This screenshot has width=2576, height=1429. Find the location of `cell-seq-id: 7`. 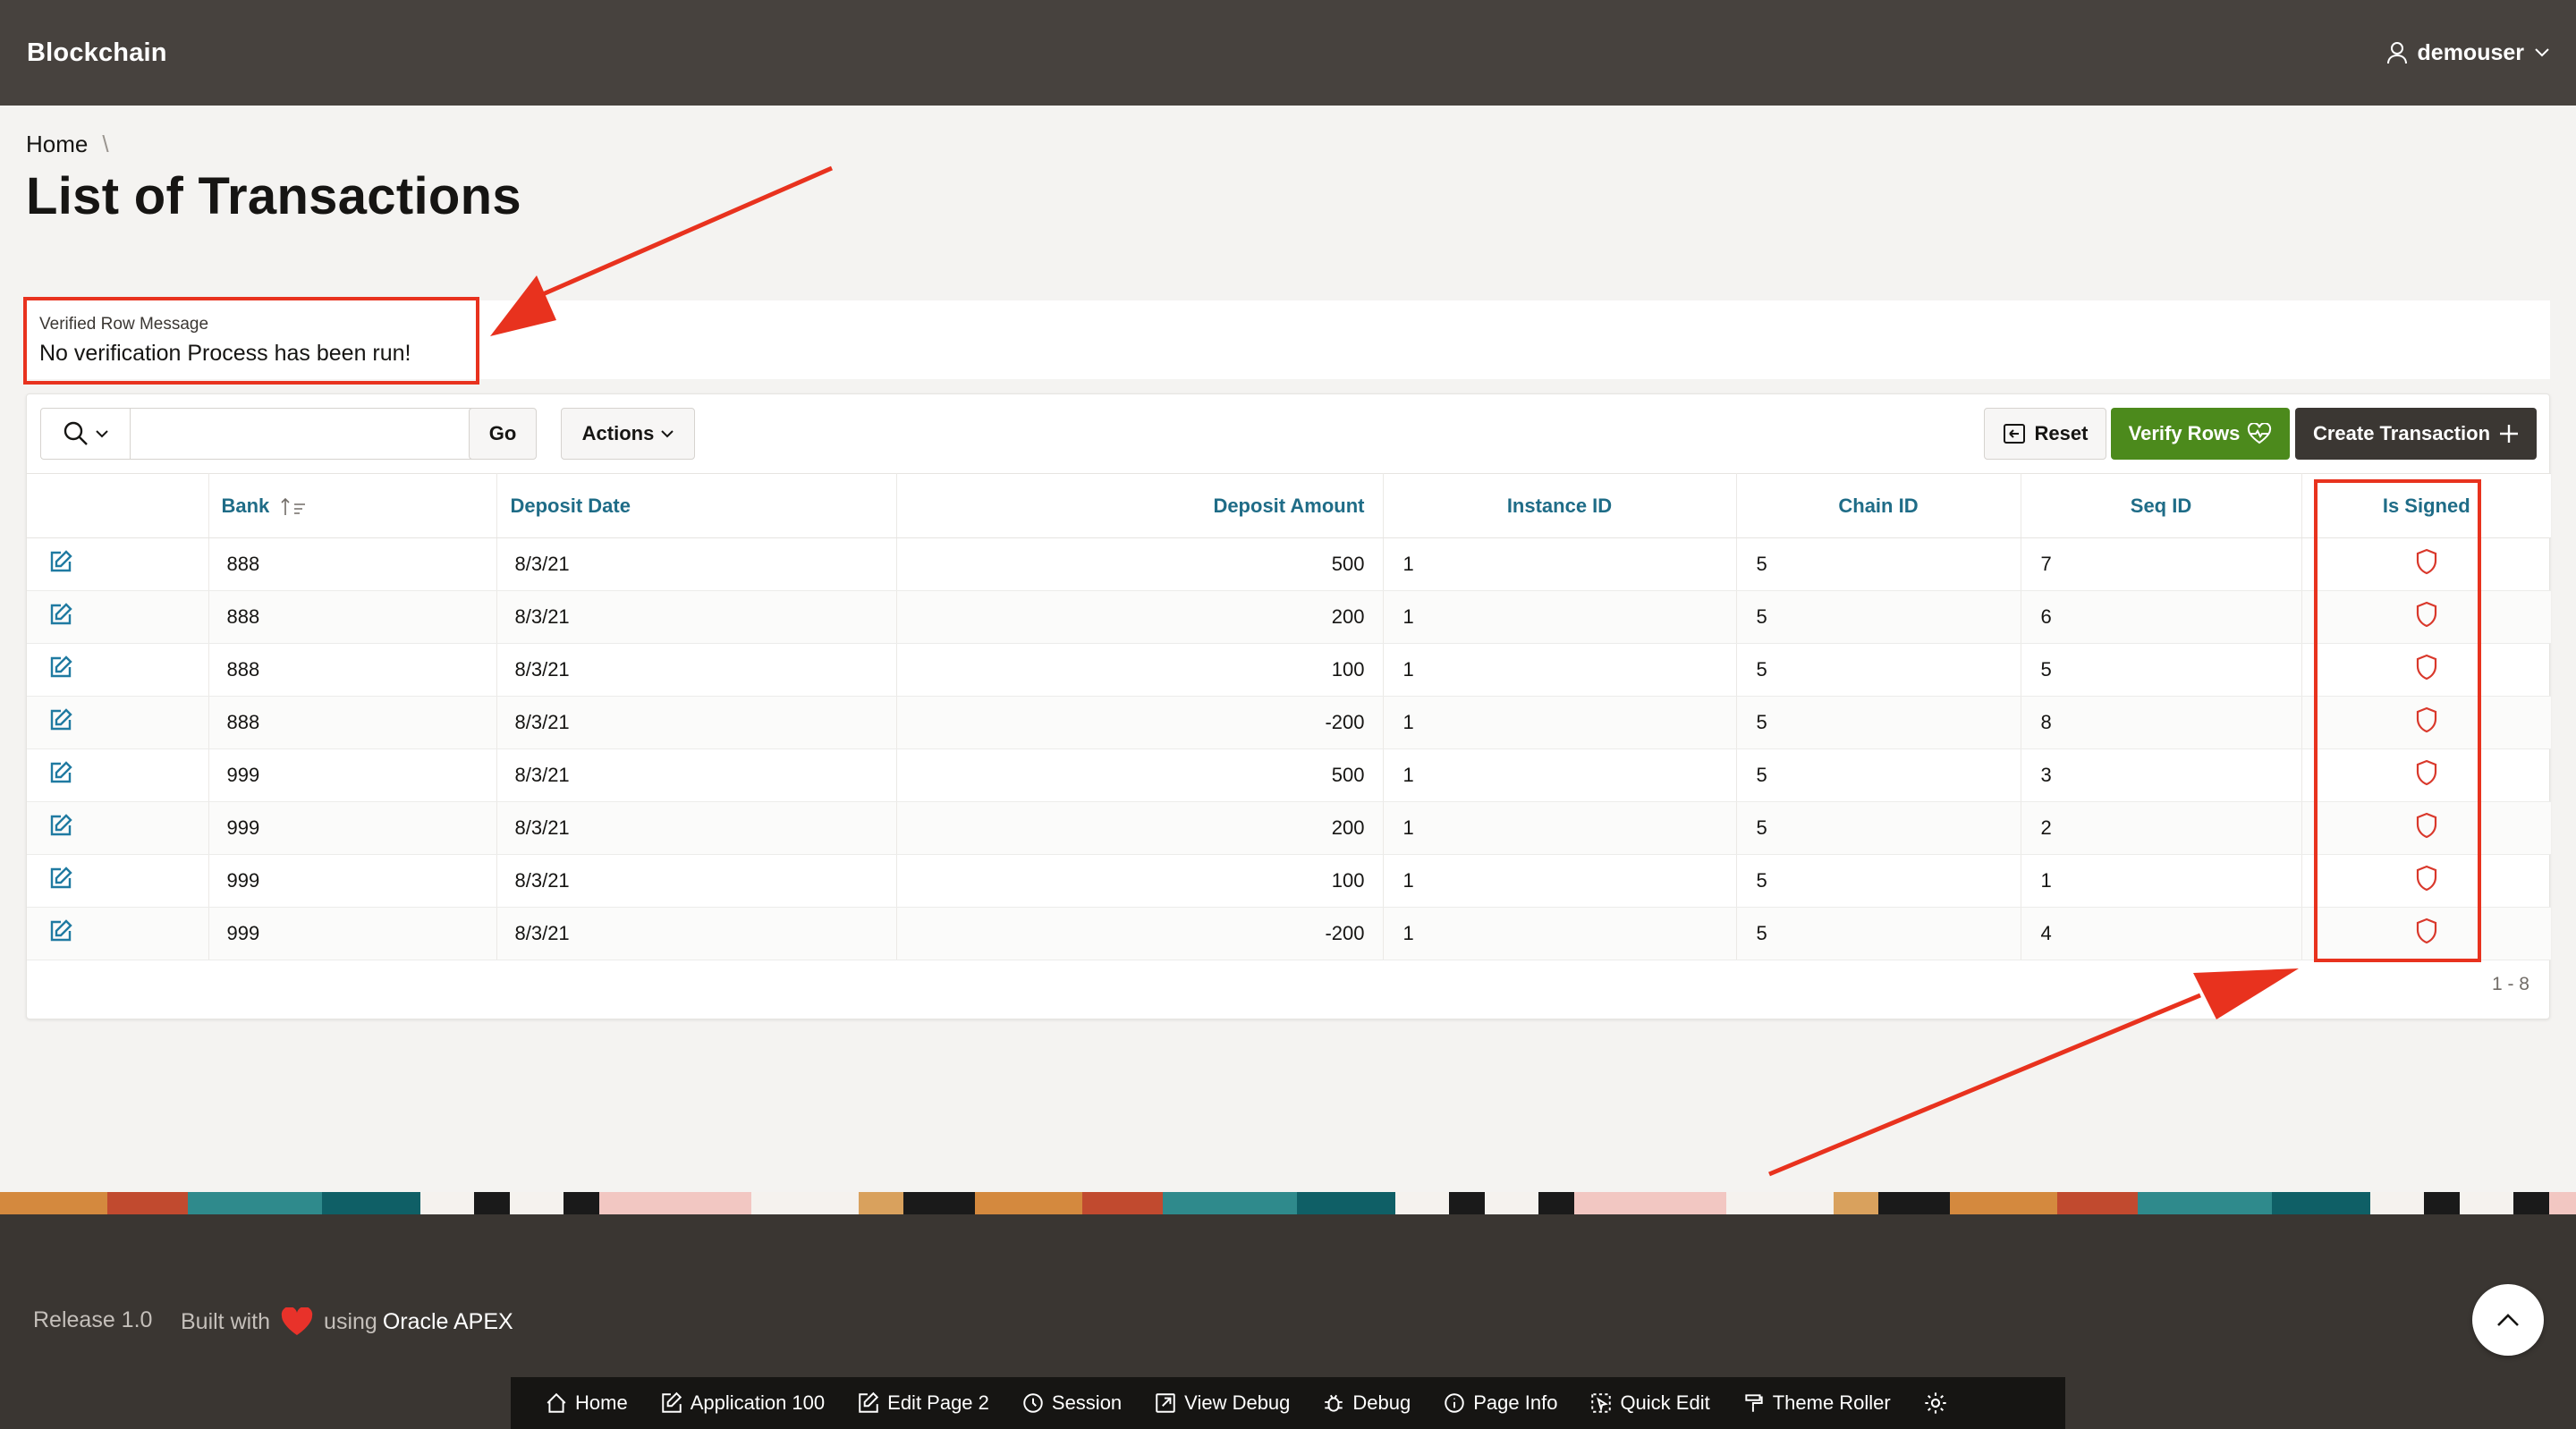

cell-seq-id: 7 is located at coordinates (2161, 564).